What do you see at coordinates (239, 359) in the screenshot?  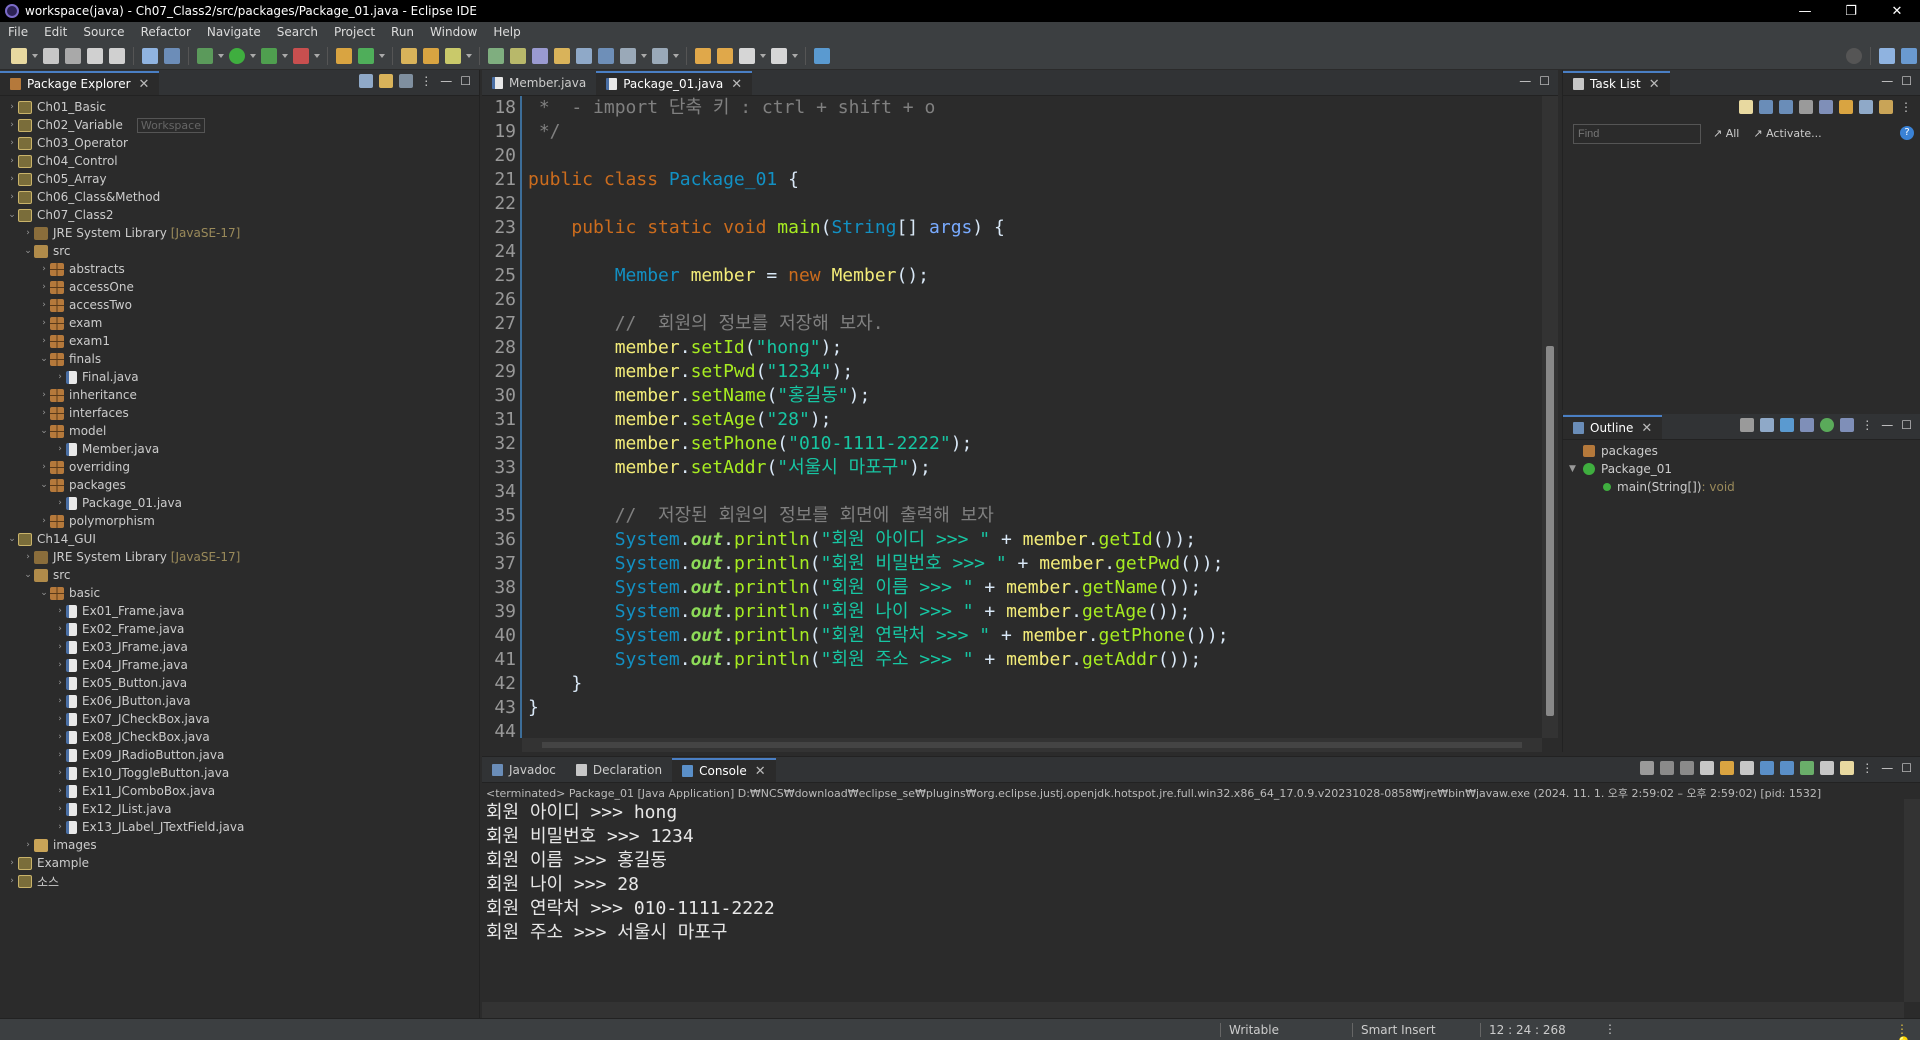 I see `tree-item: ⌄ finals` at bounding box center [239, 359].